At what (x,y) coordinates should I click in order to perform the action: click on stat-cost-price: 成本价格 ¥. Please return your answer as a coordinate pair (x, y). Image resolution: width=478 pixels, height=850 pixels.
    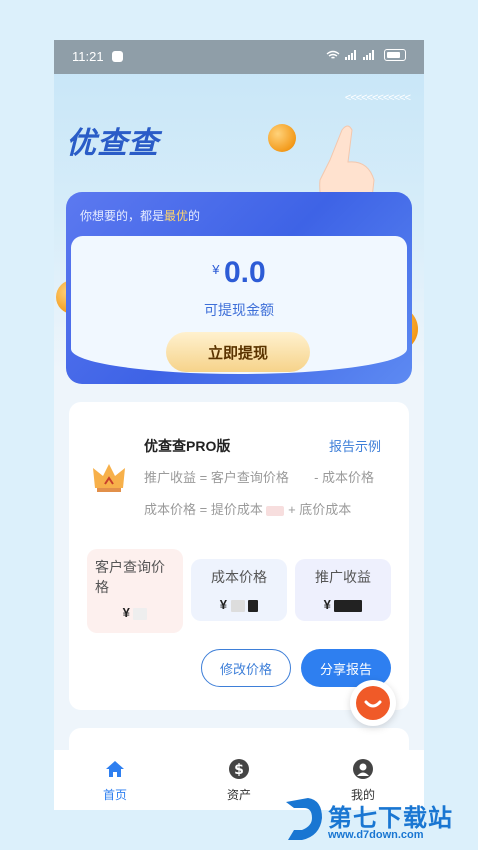
    Looking at the image, I should click on (239, 590).